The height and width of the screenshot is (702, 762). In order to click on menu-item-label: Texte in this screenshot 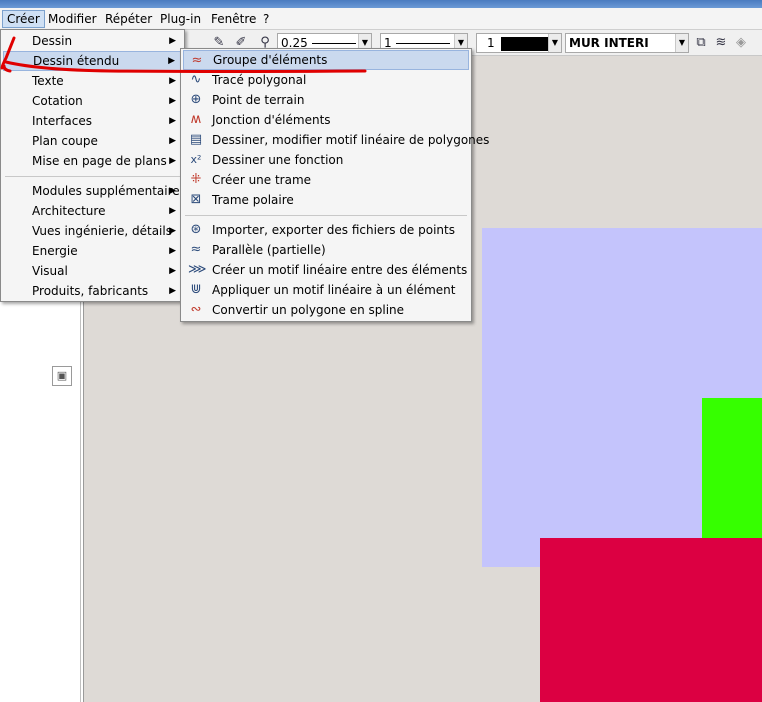, I will do `click(48, 81)`.